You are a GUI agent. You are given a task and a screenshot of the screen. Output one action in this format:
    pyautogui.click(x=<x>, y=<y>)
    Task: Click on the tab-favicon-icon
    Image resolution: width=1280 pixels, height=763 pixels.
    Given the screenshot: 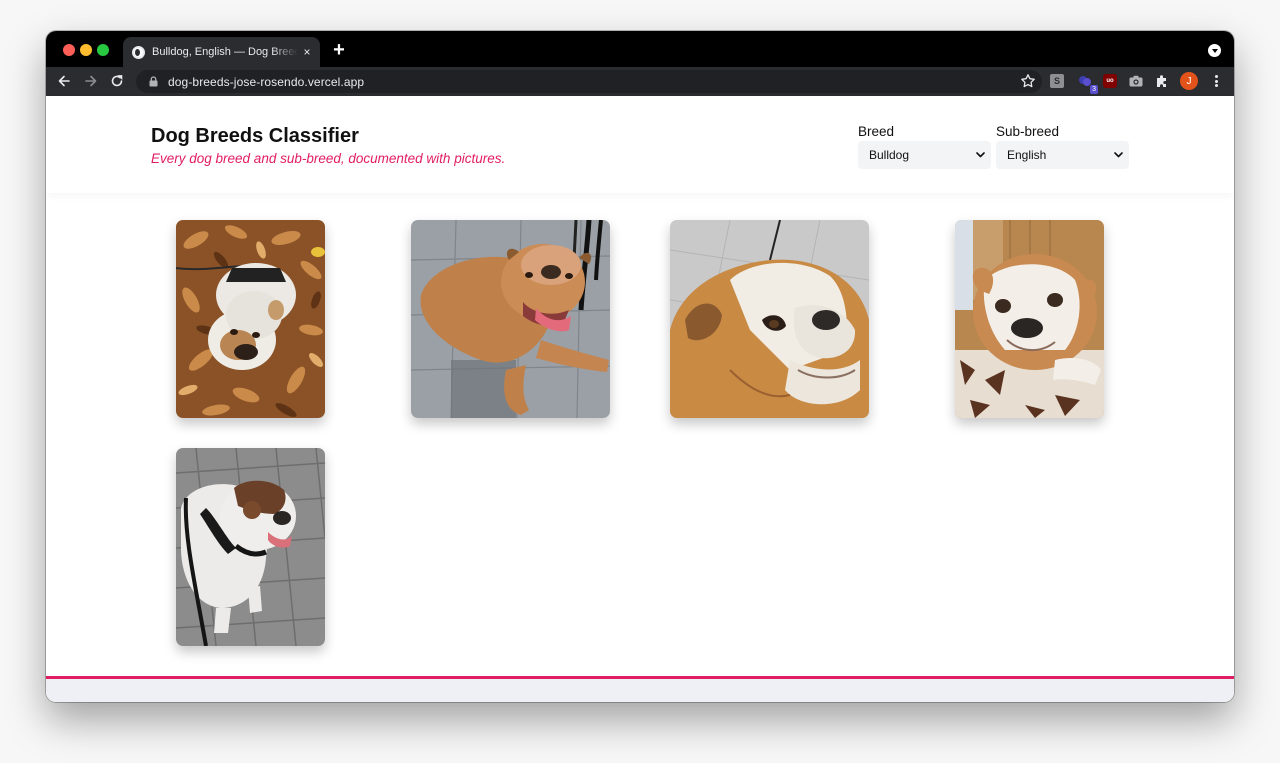 What is the action you would take?
    pyautogui.click(x=138, y=52)
    